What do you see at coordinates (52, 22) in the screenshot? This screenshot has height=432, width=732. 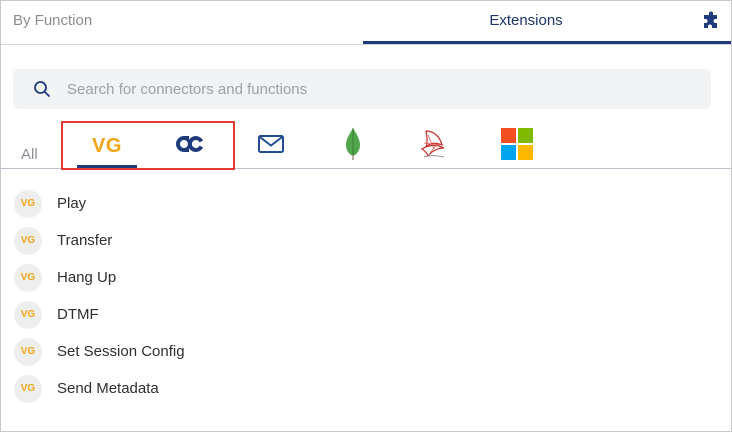 I see `tab-by-function: By Function` at bounding box center [52, 22].